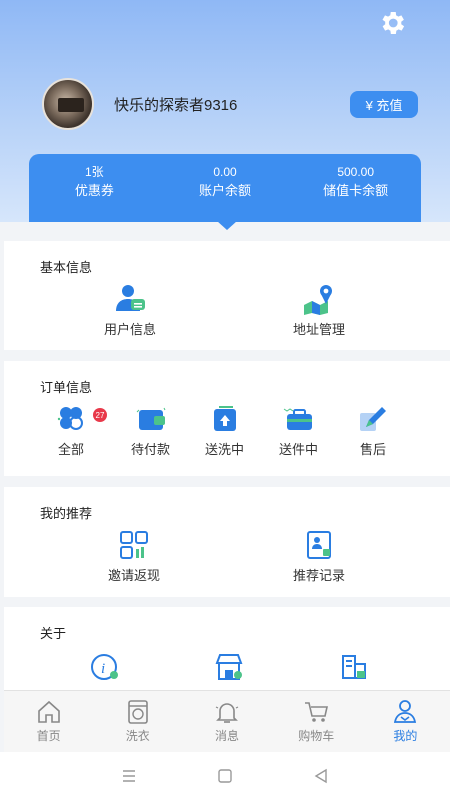 This screenshot has width=450, height=800. I want to click on item-label: 地址管理, so click(319, 329).